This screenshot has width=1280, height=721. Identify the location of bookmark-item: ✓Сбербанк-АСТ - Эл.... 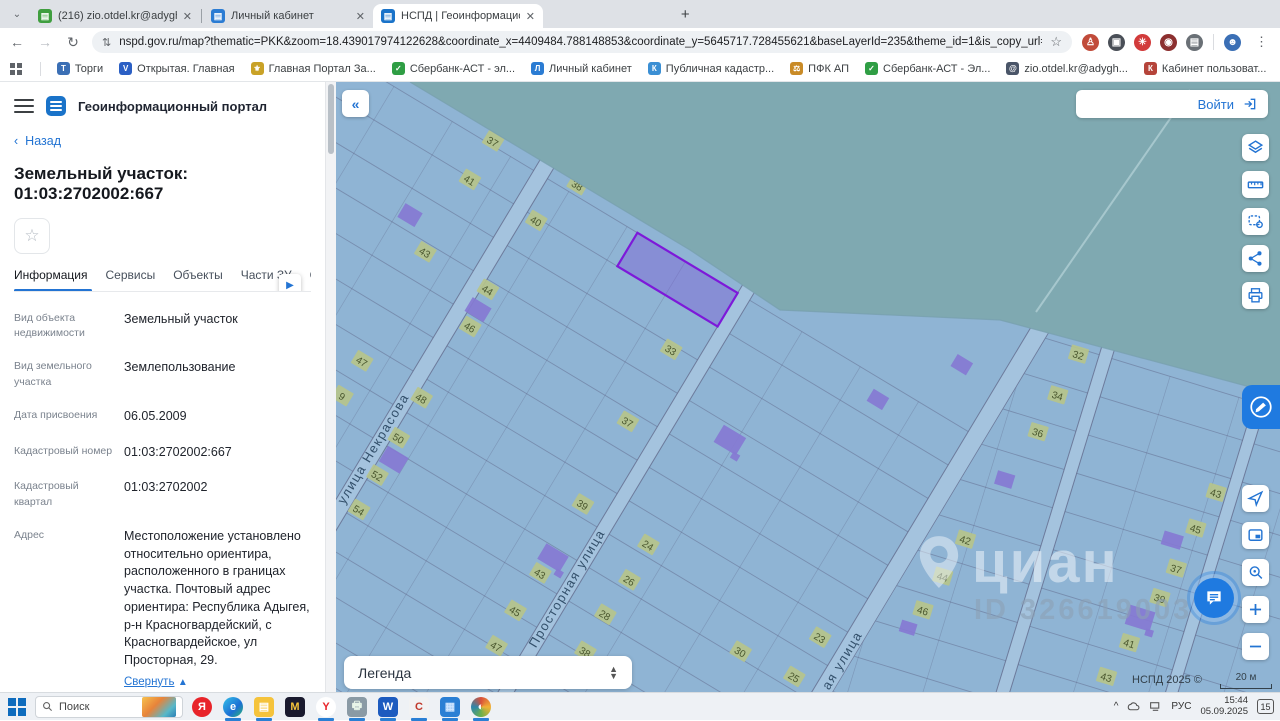
(927, 68).